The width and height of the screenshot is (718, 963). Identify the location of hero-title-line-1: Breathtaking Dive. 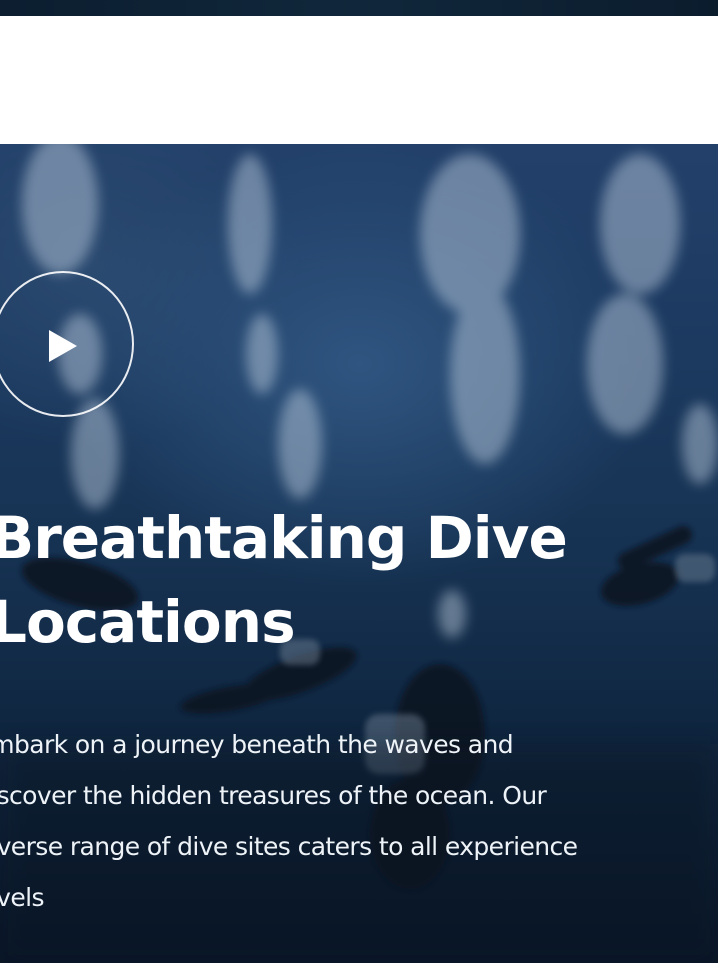
(284, 538).